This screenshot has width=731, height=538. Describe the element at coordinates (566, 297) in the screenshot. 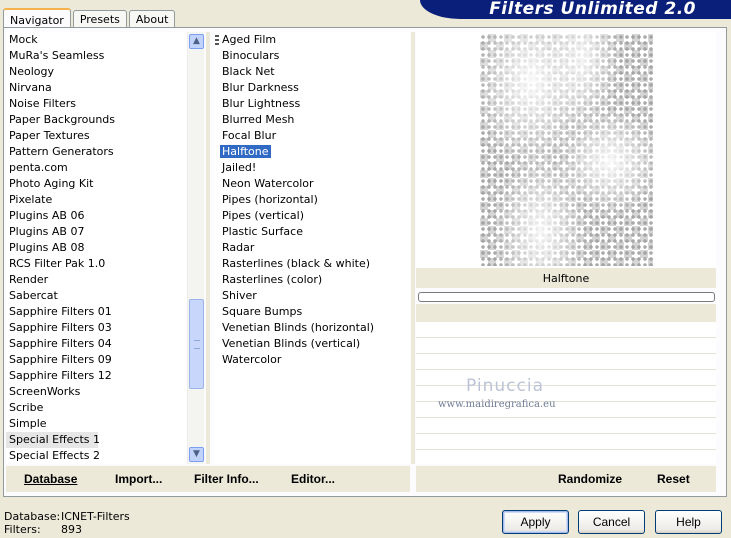

I see `progress-bar` at that location.